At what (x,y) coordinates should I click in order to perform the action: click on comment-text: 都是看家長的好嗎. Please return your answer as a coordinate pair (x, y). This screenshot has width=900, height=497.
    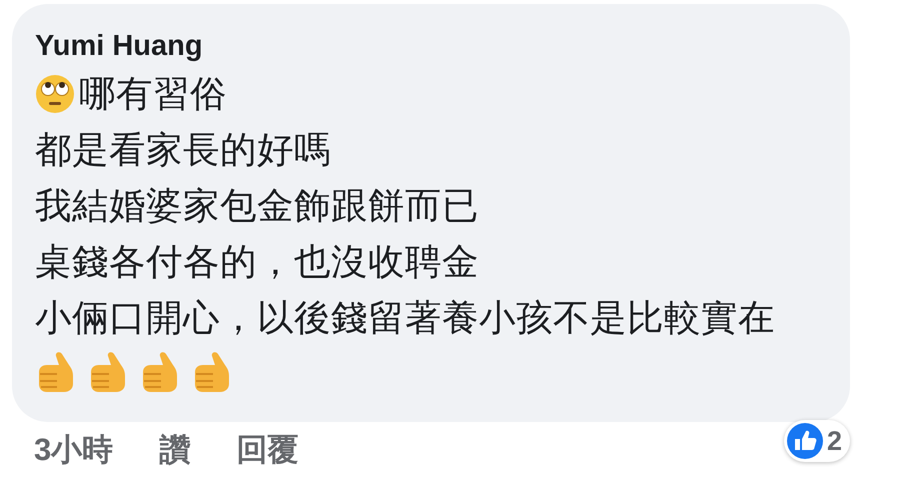
    Looking at the image, I should click on (183, 149).